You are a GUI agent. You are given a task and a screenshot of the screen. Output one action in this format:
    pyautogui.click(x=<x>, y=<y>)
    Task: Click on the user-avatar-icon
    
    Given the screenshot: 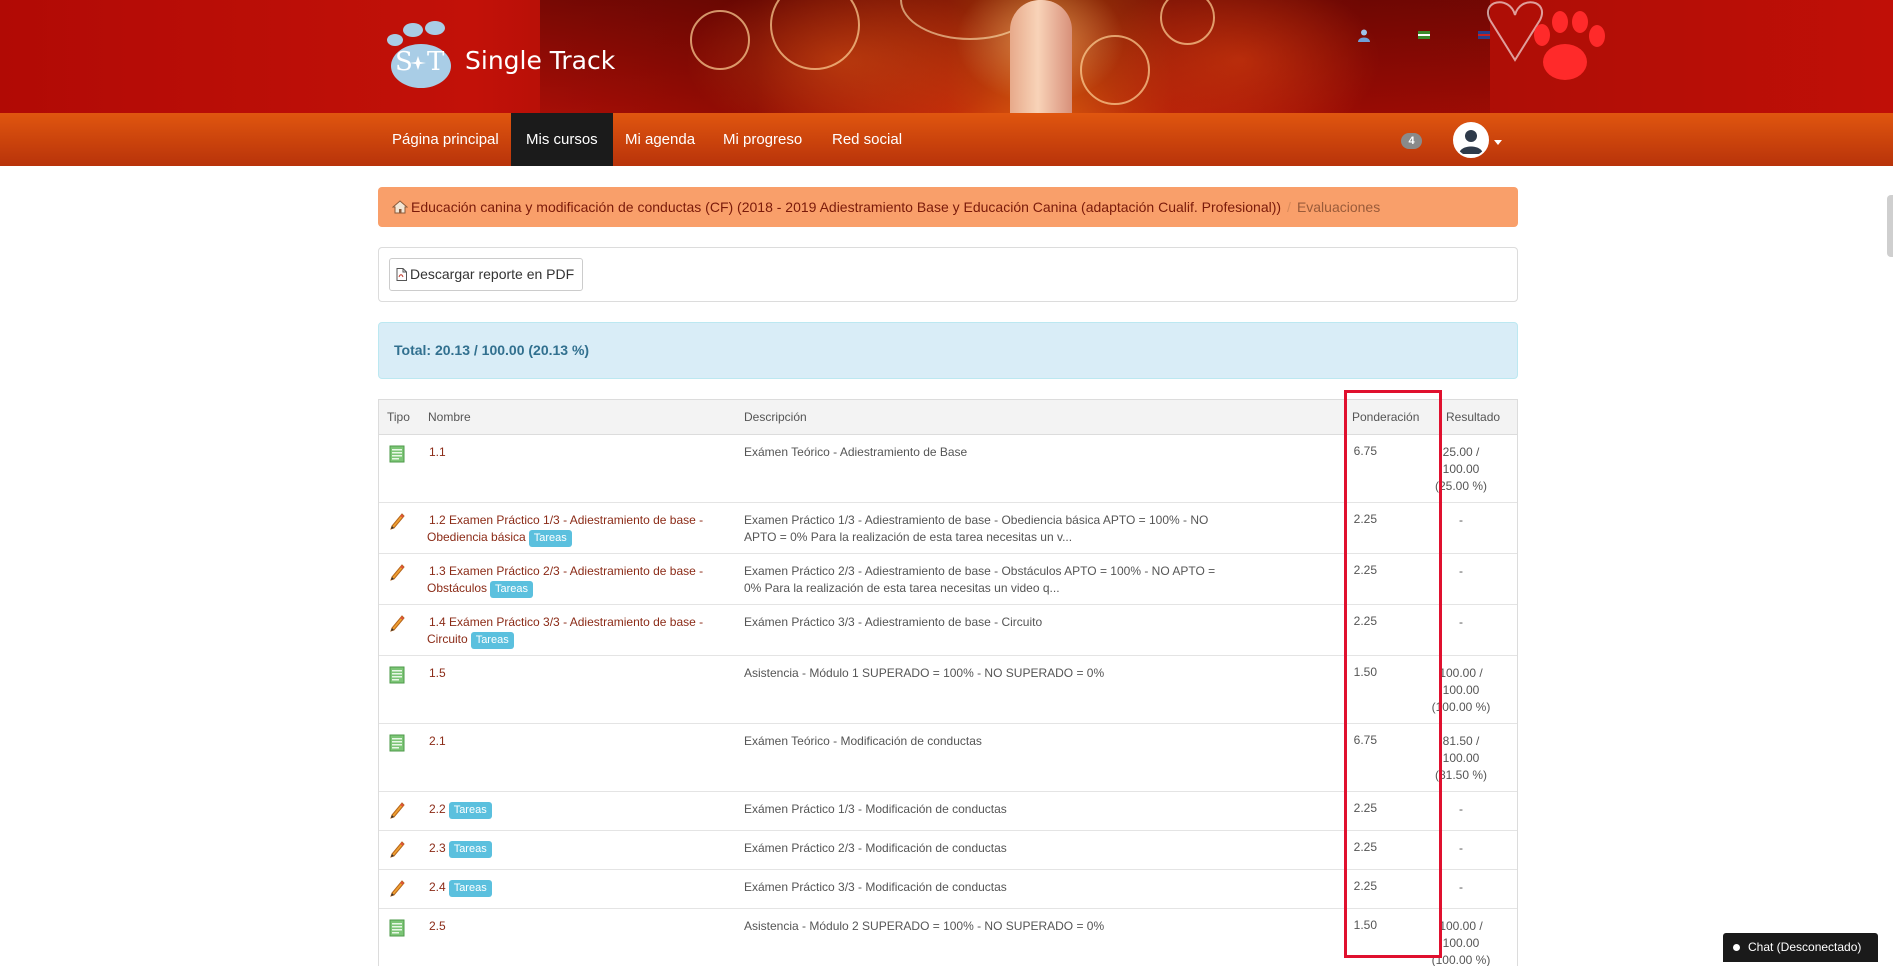 What is the action you would take?
    pyautogui.click(x=1471, y=140)
    